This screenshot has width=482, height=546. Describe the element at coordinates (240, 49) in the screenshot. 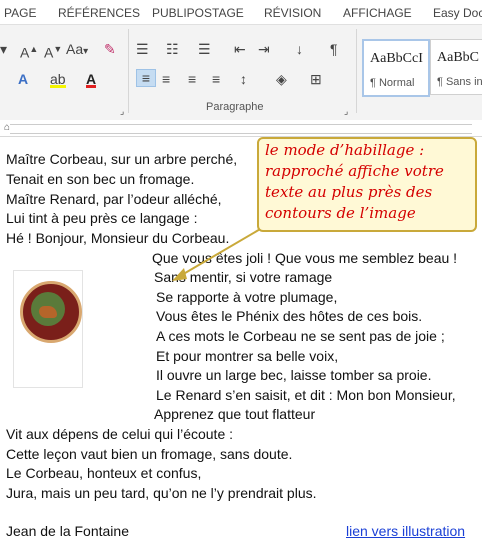

I see `decrease-indent-icon: ⇤` at that location.